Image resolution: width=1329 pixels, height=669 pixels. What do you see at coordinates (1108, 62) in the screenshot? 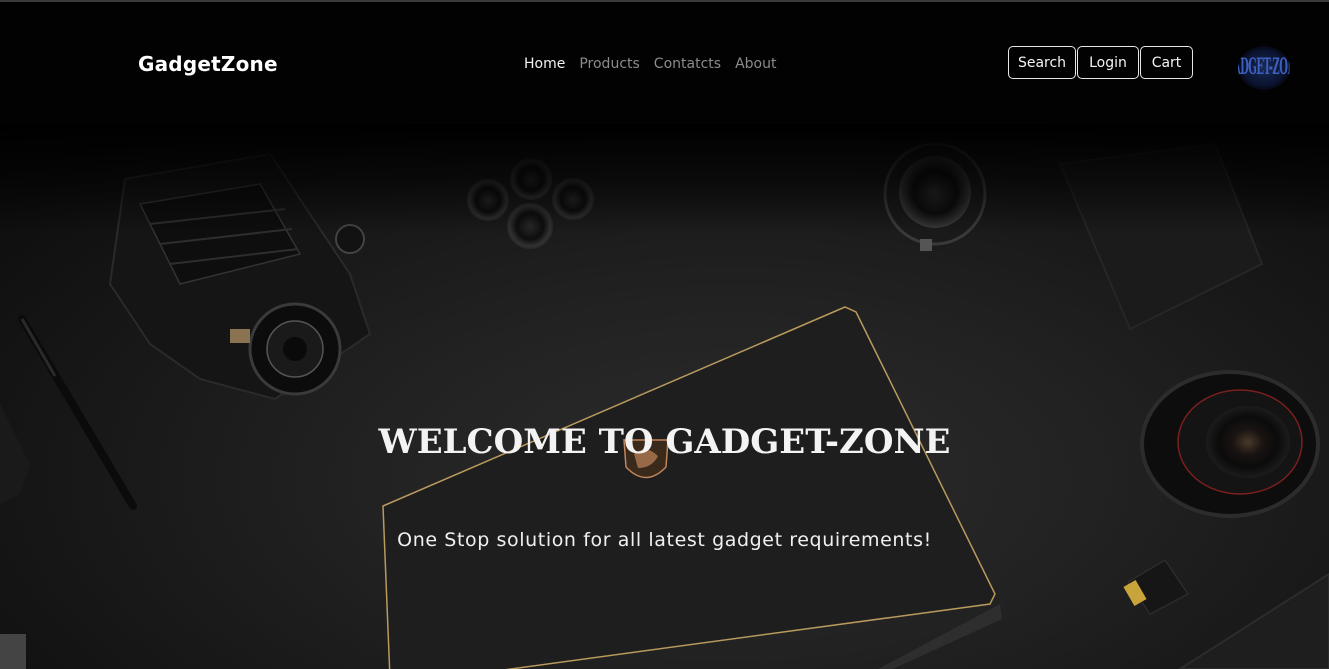
I see `login-button: Login` at bounding box center [1108, 62].